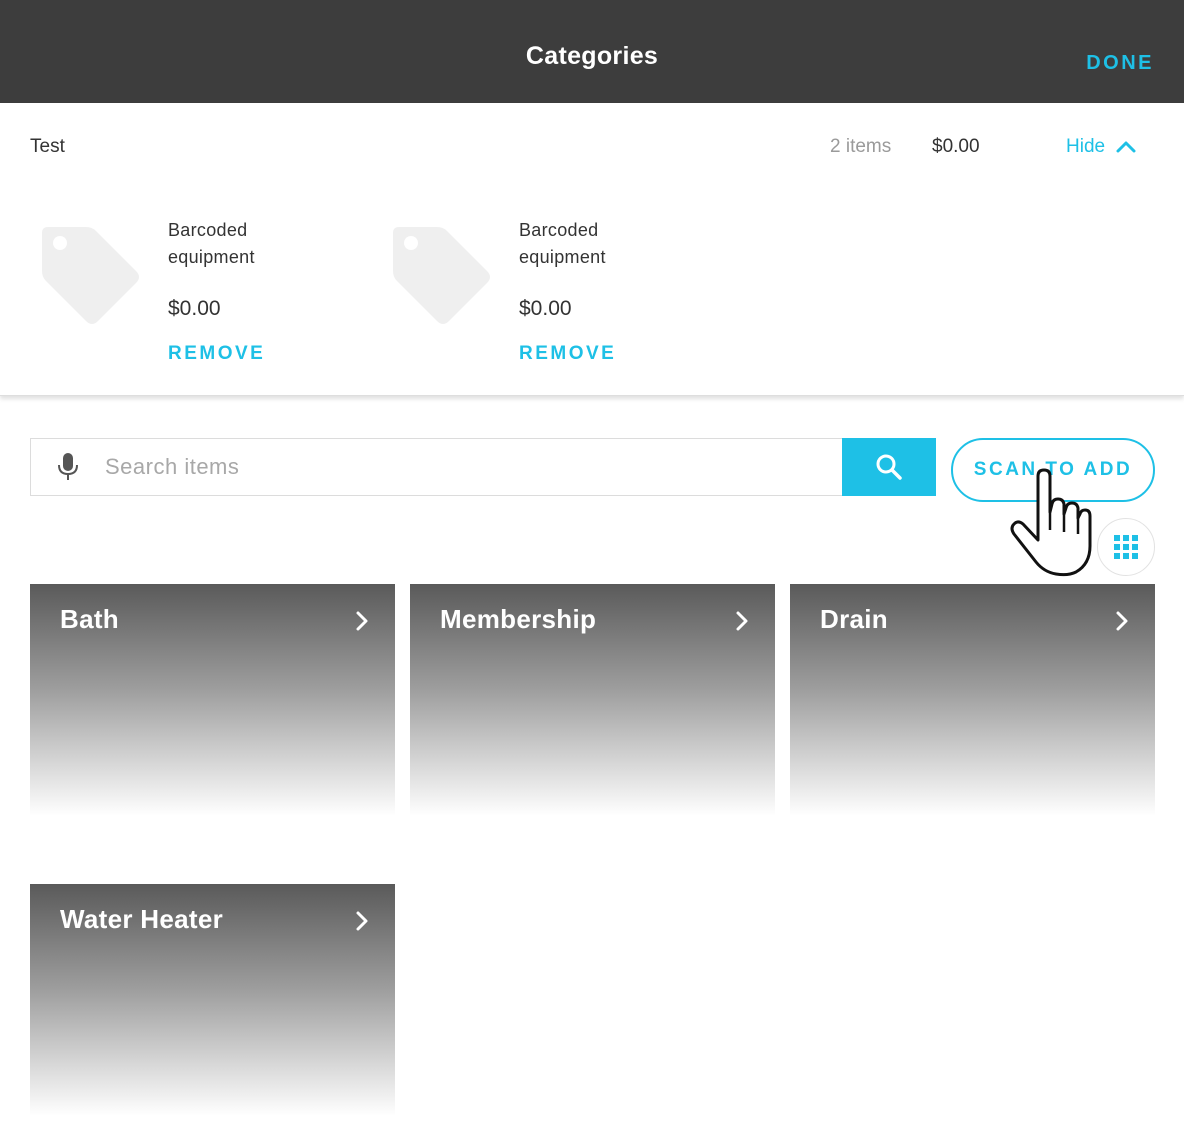  What do you see at coordinates (473, 467) in the screenshot?
I see `search-input` at bounding box center [473, 467].